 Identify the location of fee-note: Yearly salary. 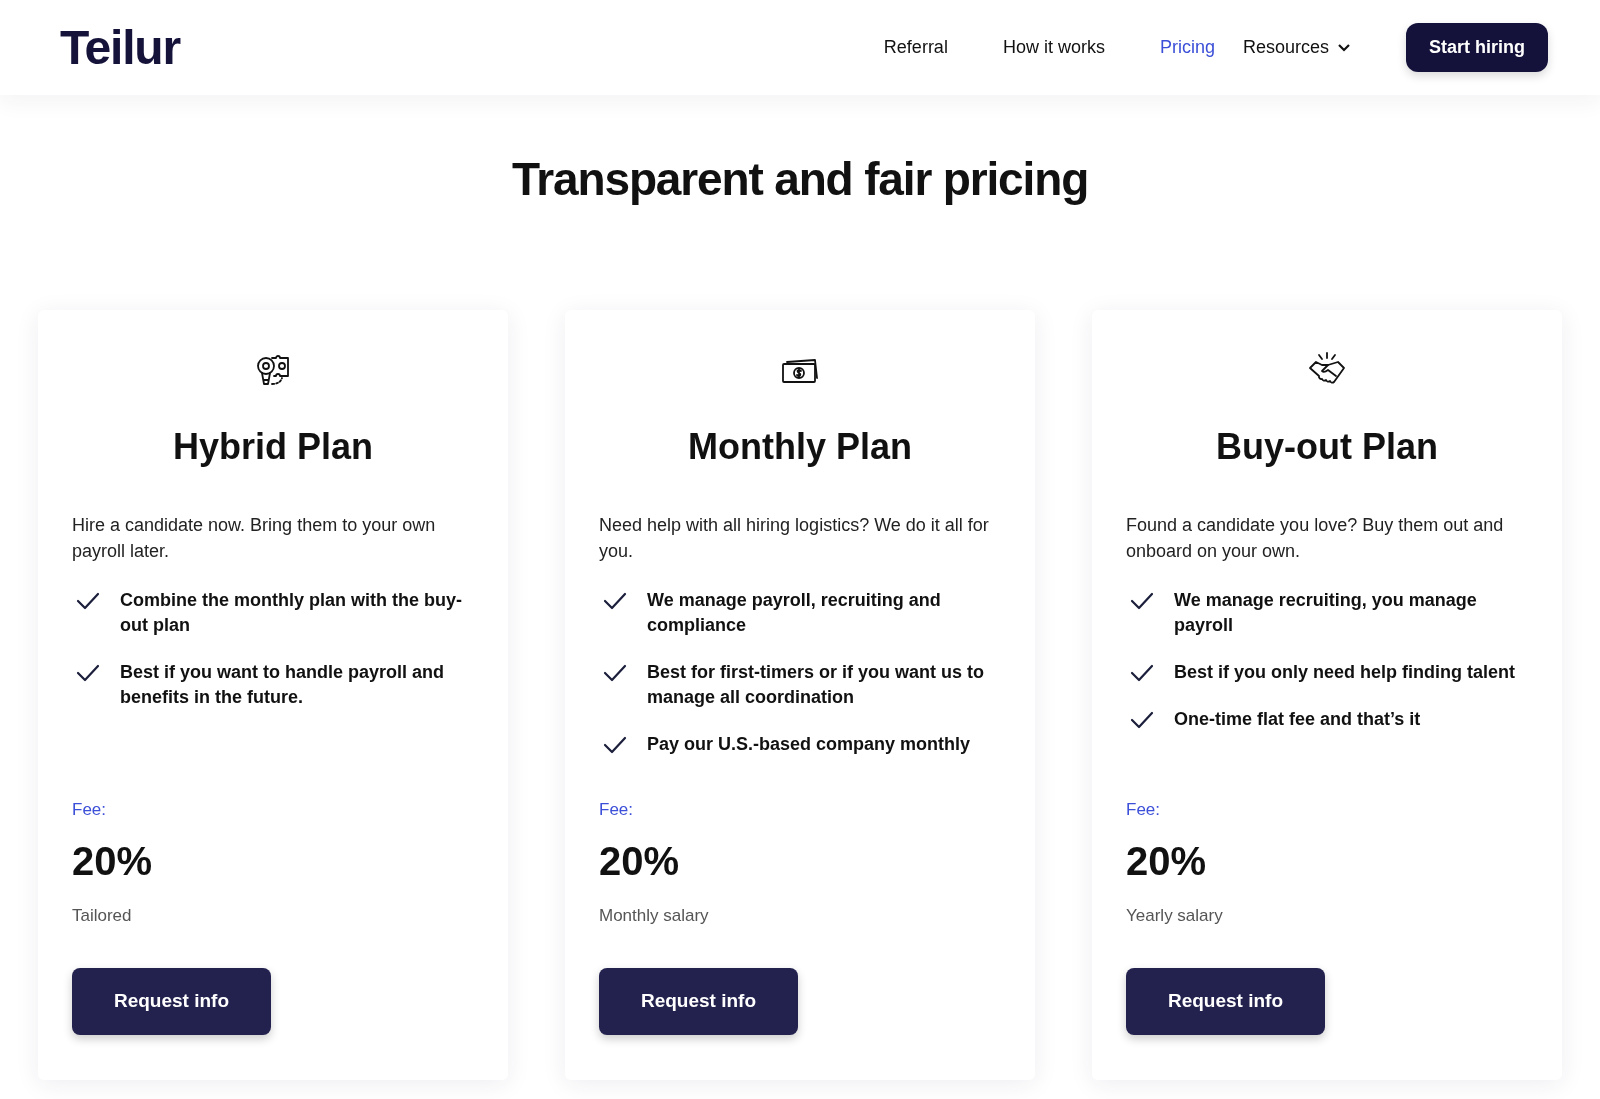
(1174, 915).